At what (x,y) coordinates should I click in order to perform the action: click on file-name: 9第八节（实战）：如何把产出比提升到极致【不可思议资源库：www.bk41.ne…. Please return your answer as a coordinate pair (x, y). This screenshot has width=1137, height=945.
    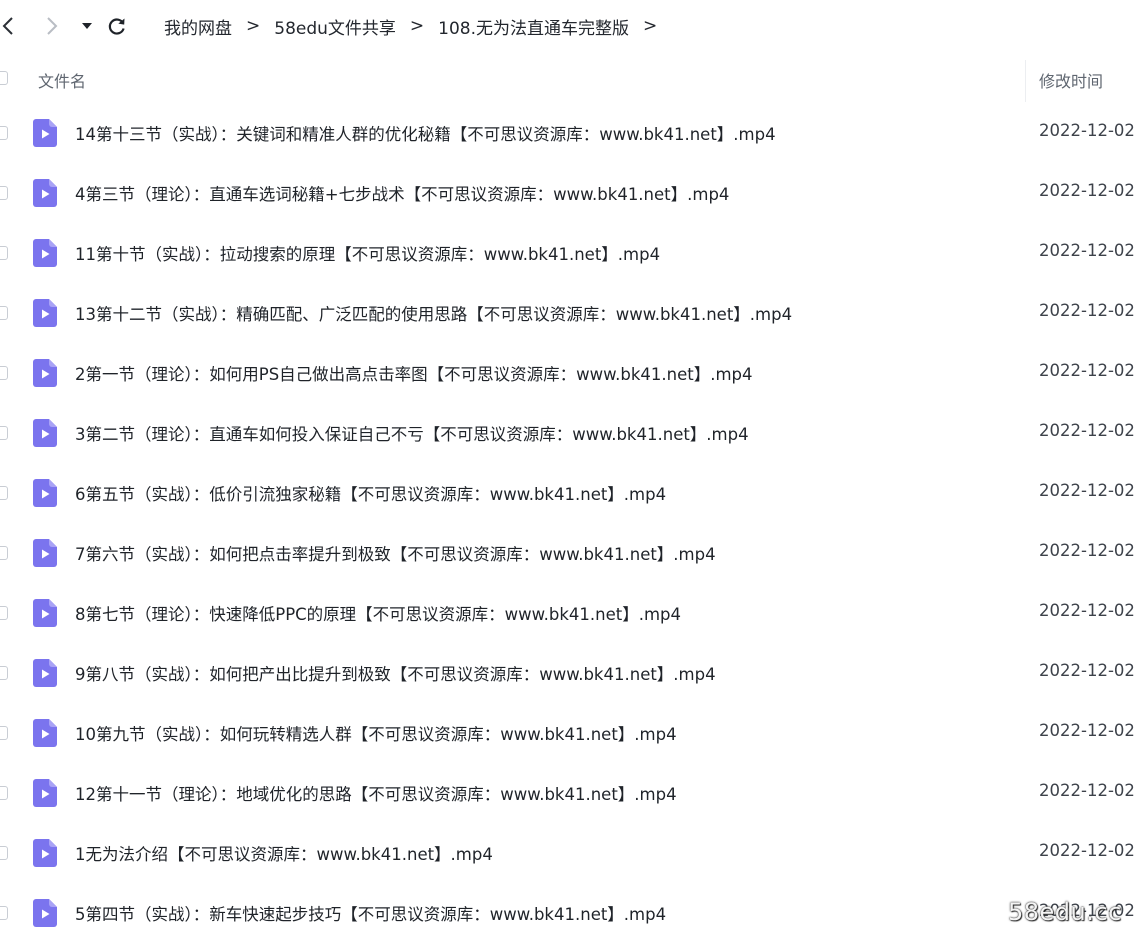
    Looking at the image, I should click on (395, 673).